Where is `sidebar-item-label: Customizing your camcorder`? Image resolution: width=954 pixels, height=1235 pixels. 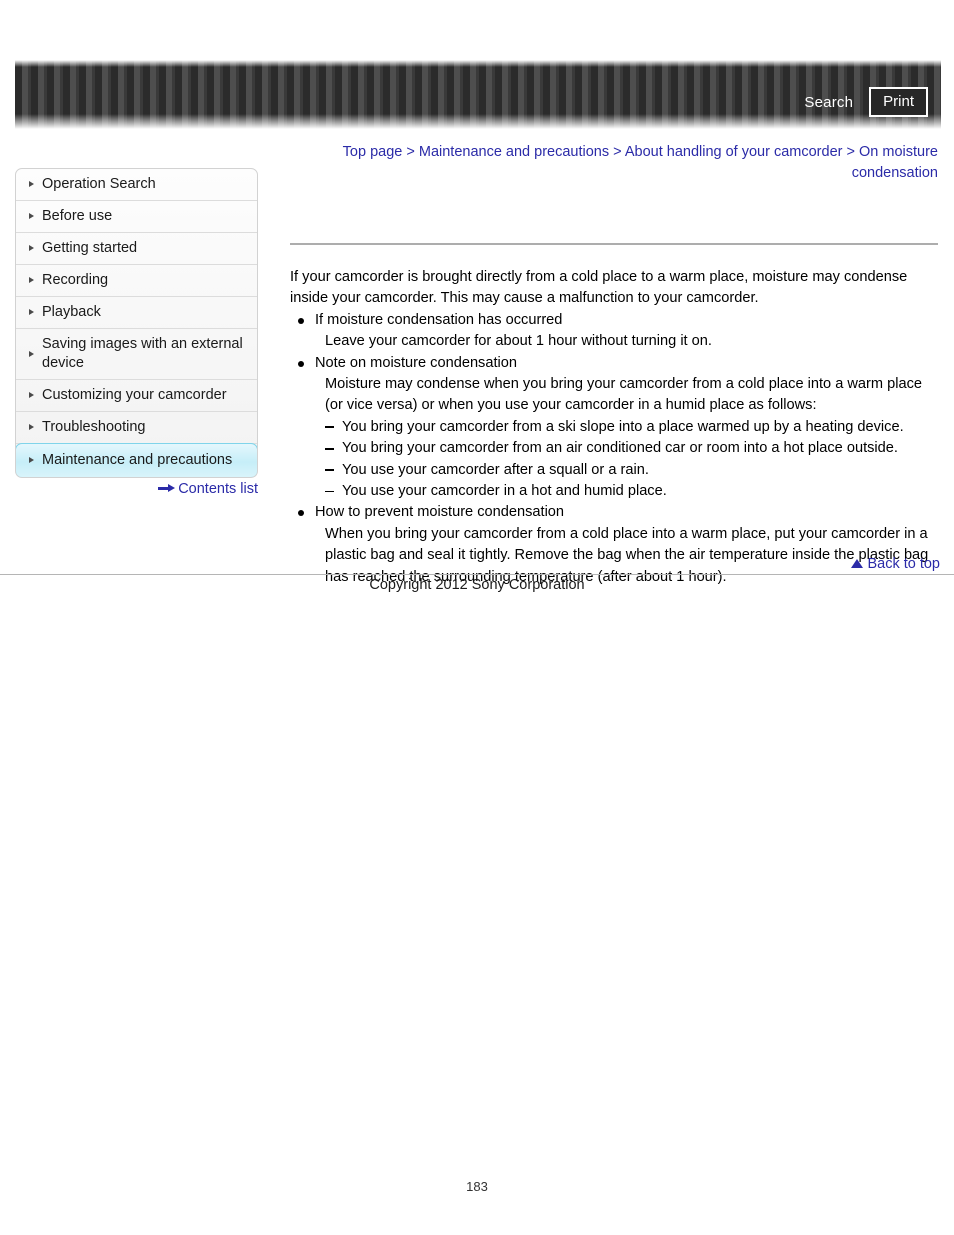
sidebar-item-label: Customizing your camcorder is located at coordinates (134, 395).